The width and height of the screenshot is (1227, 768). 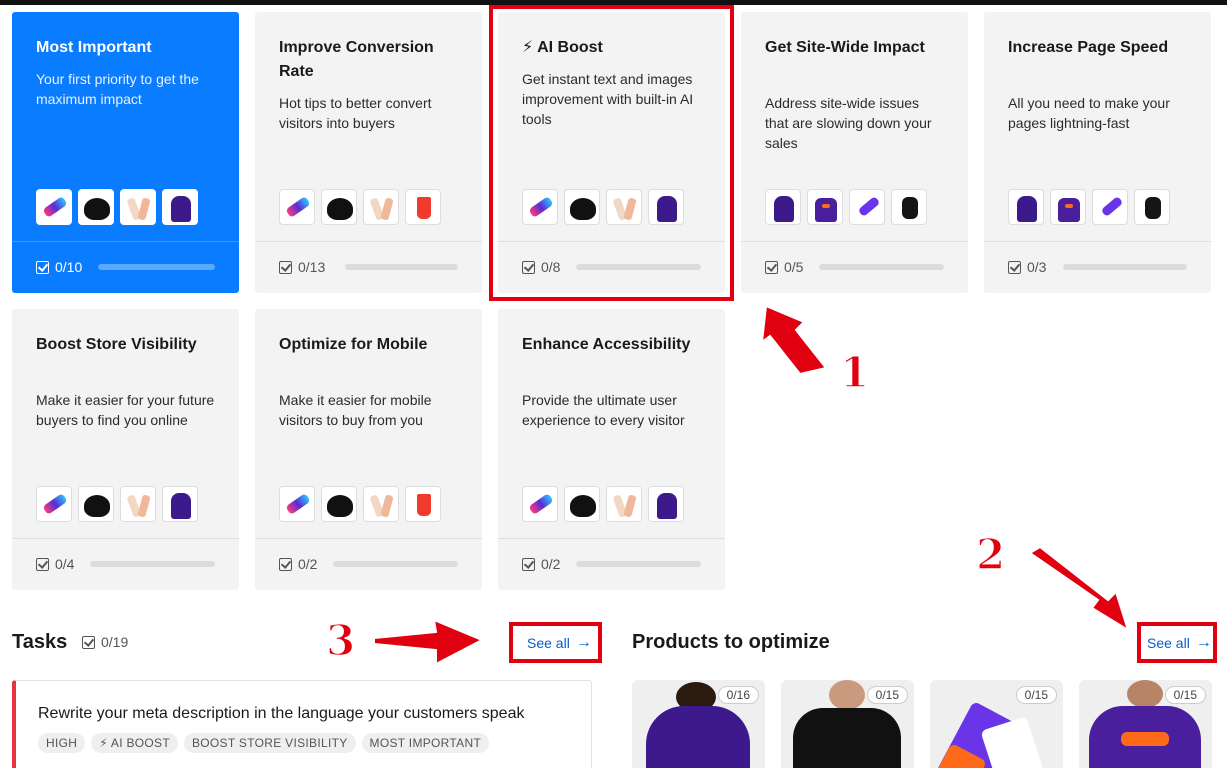 What do you see at coordinates (1145, 739) in the screenshot?
I see `brand-logo-patch` at bounding box center [1145, 739].